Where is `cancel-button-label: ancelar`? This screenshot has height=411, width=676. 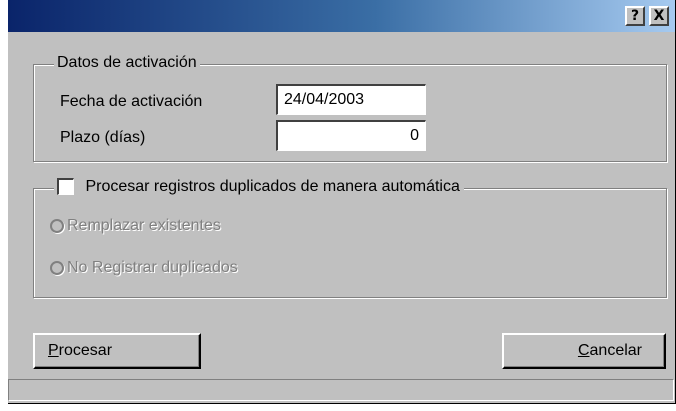 cancel-button-label: ancelar is located at coordinates (615, 350).